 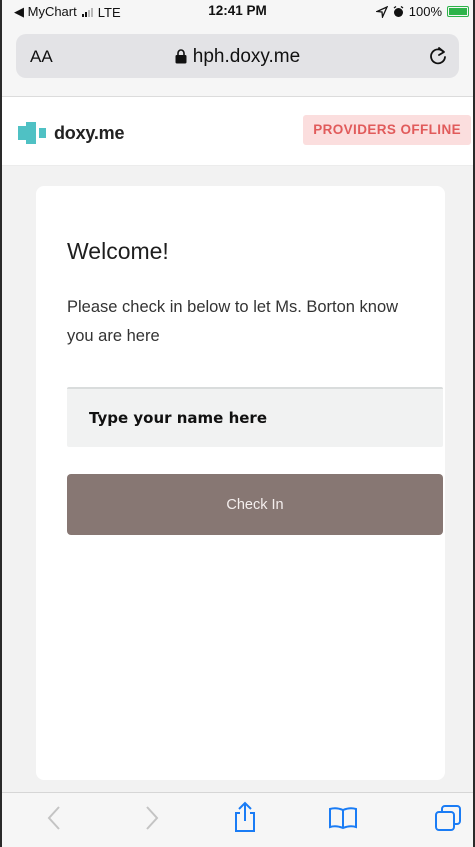 I want to click on reload-icon, so click(x=438, y=56).